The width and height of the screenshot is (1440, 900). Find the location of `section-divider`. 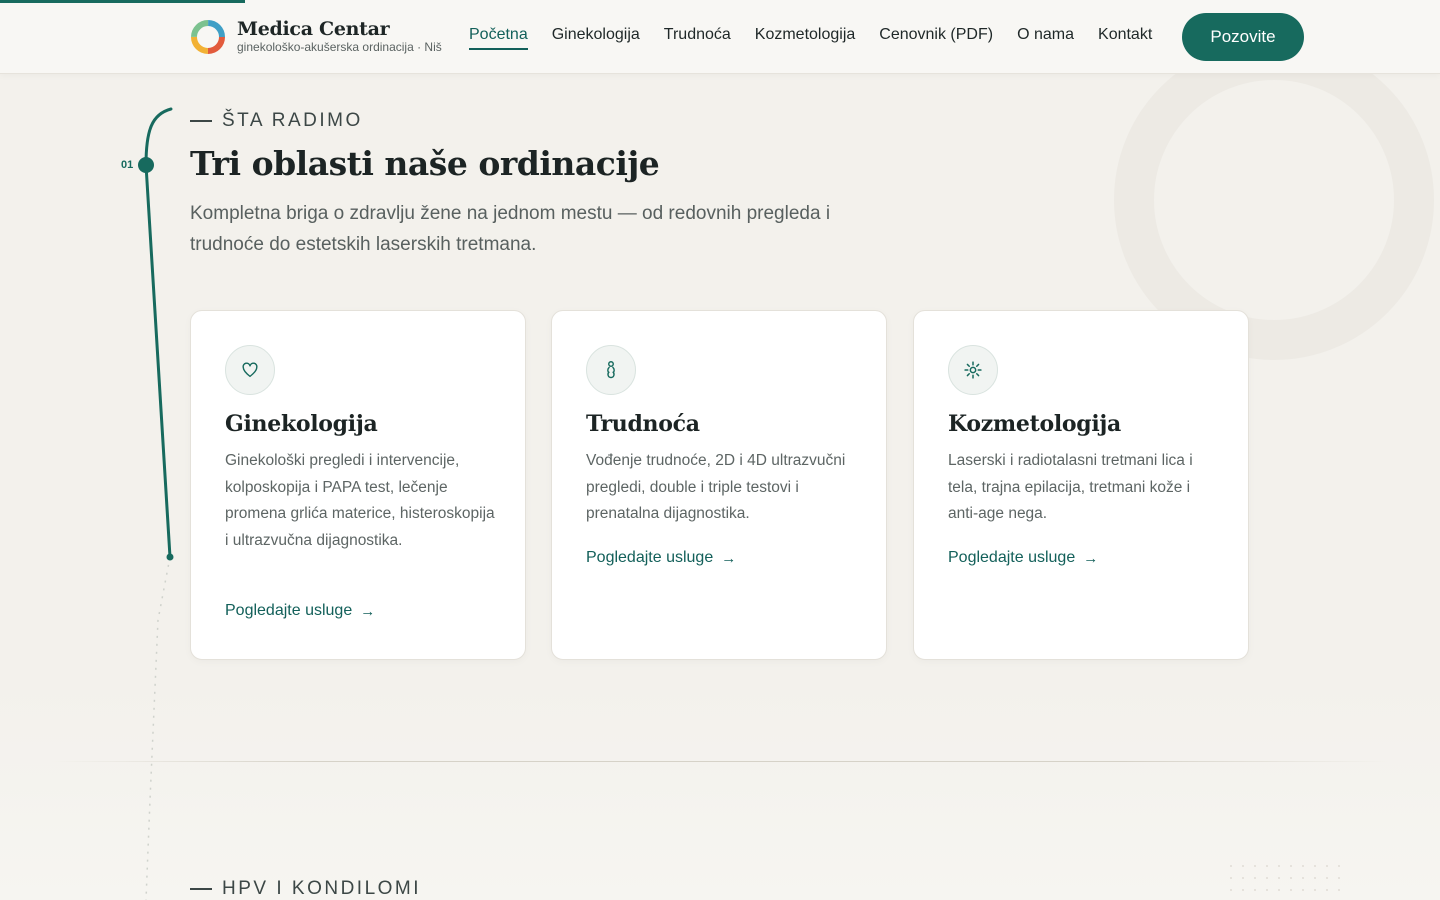

section-divider is located at coordinates (720, 761).